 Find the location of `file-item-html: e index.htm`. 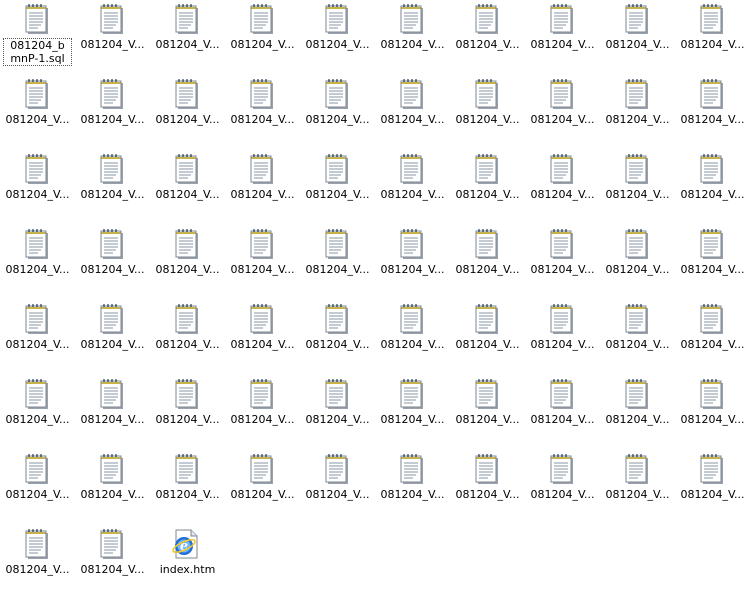

file-item-html: e index.htm is located at coordinates (187, 562).